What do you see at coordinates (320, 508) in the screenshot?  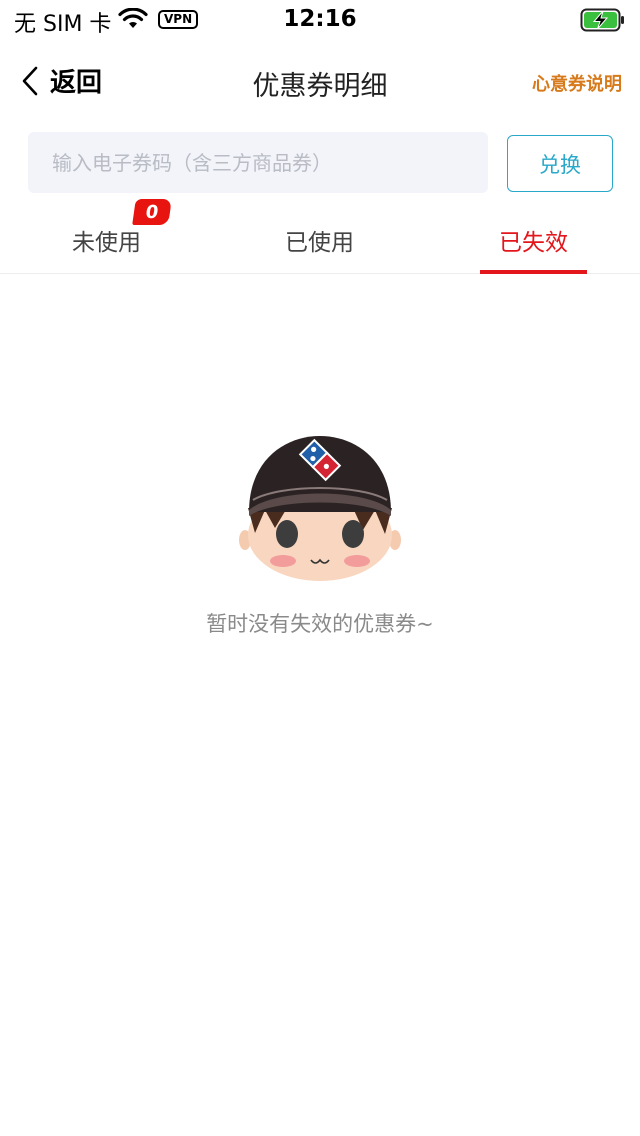 I see `mascot-illustration` at bounding box center [320, 508].